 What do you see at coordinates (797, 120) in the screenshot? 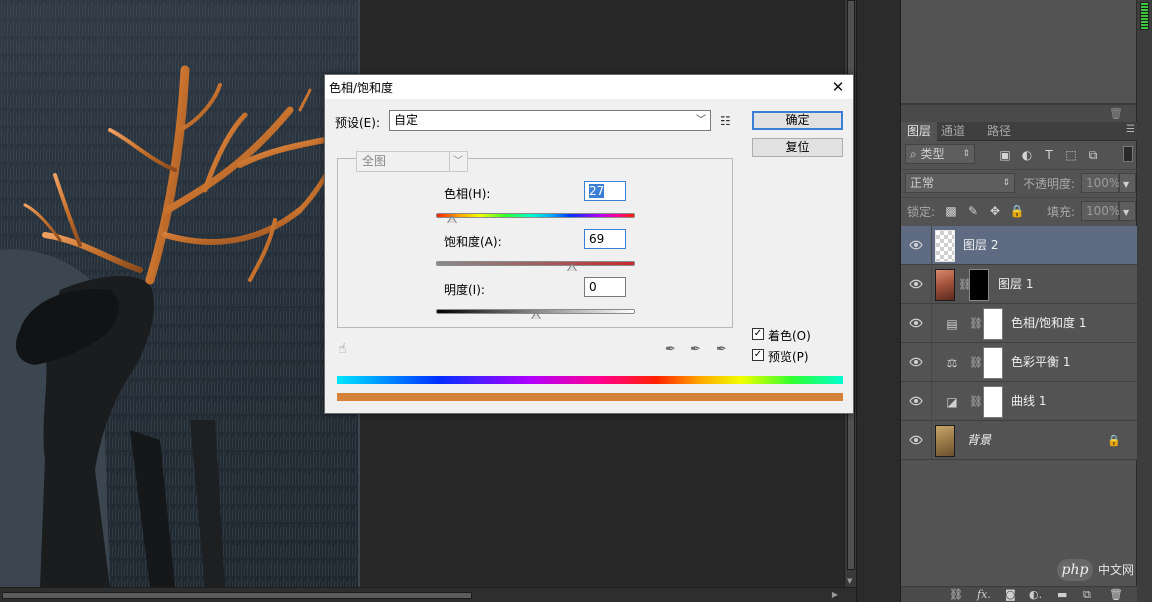
I see `ok-button: 确定` at bounding box center [797, 120].